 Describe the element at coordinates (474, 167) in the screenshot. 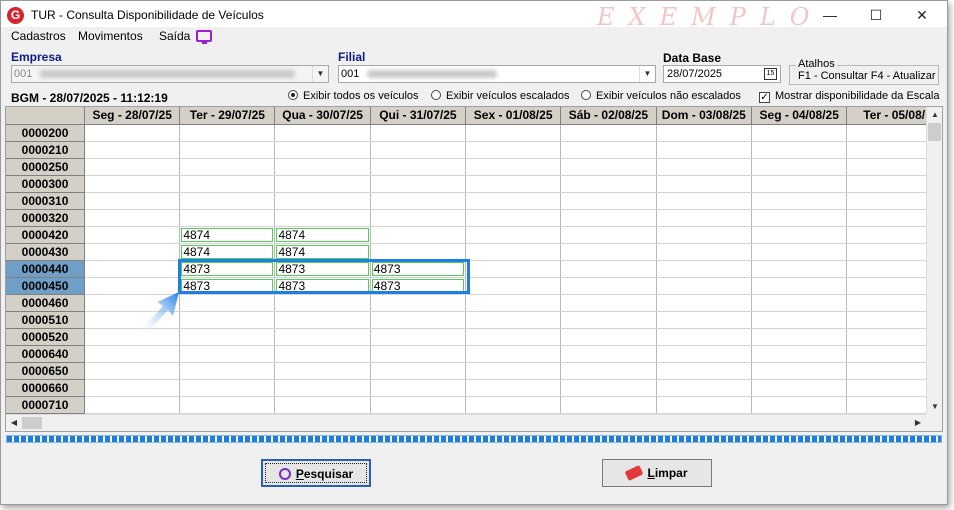

I see `table-row: 0000250` at that location.